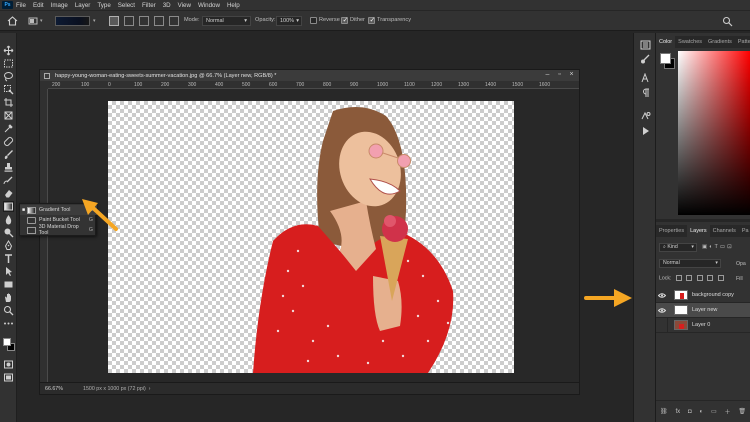 This screenshot has height=422, width=750. What do you see at coordinates (38, 5) in the screenshot?
I see `menu-edit: Edit` at bounding box center [38, 5].